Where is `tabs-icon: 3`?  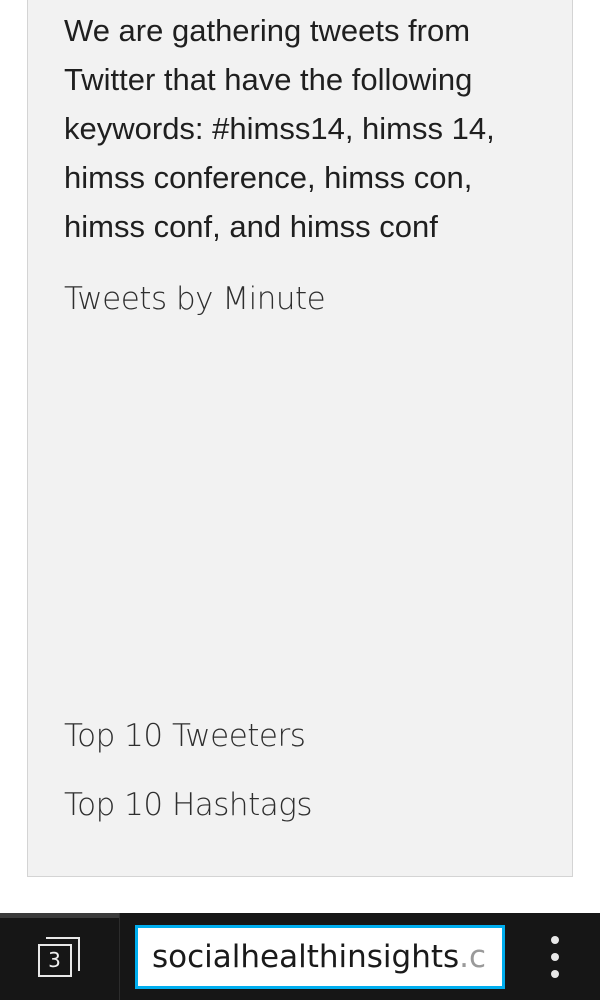
tabs-icon: 3 is located at coordinates (59, 956).